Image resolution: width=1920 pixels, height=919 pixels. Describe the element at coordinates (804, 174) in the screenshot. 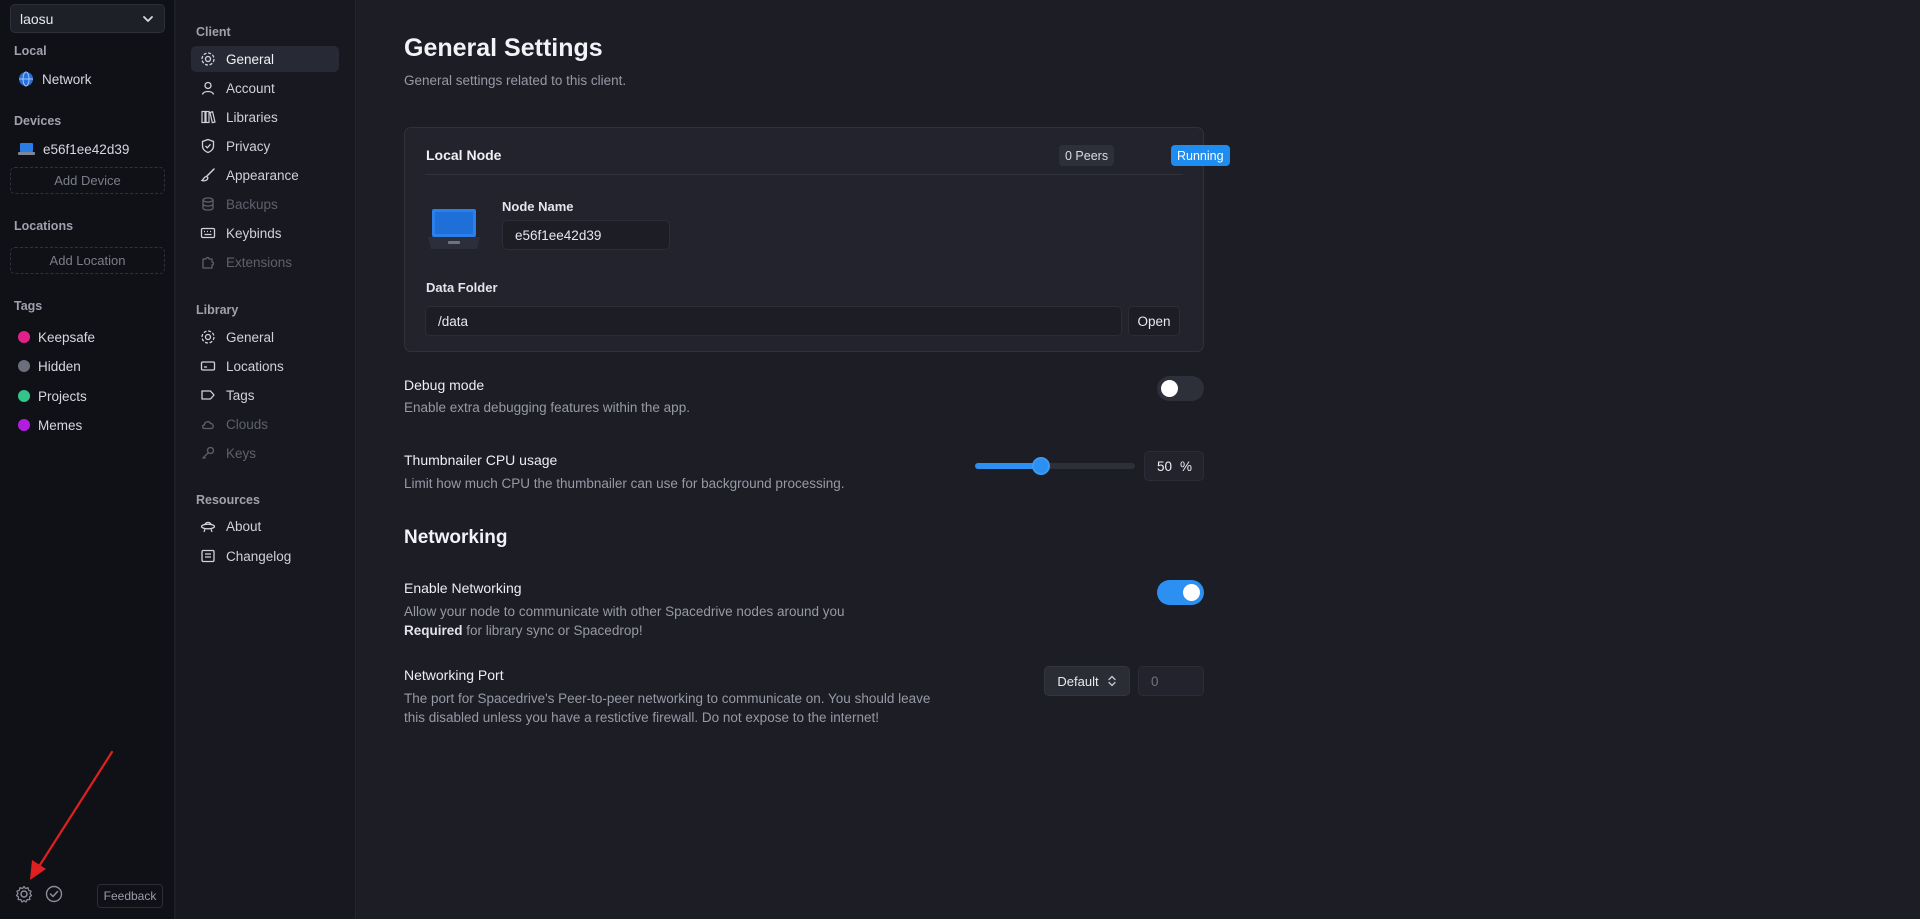

I see `divider` at that location.